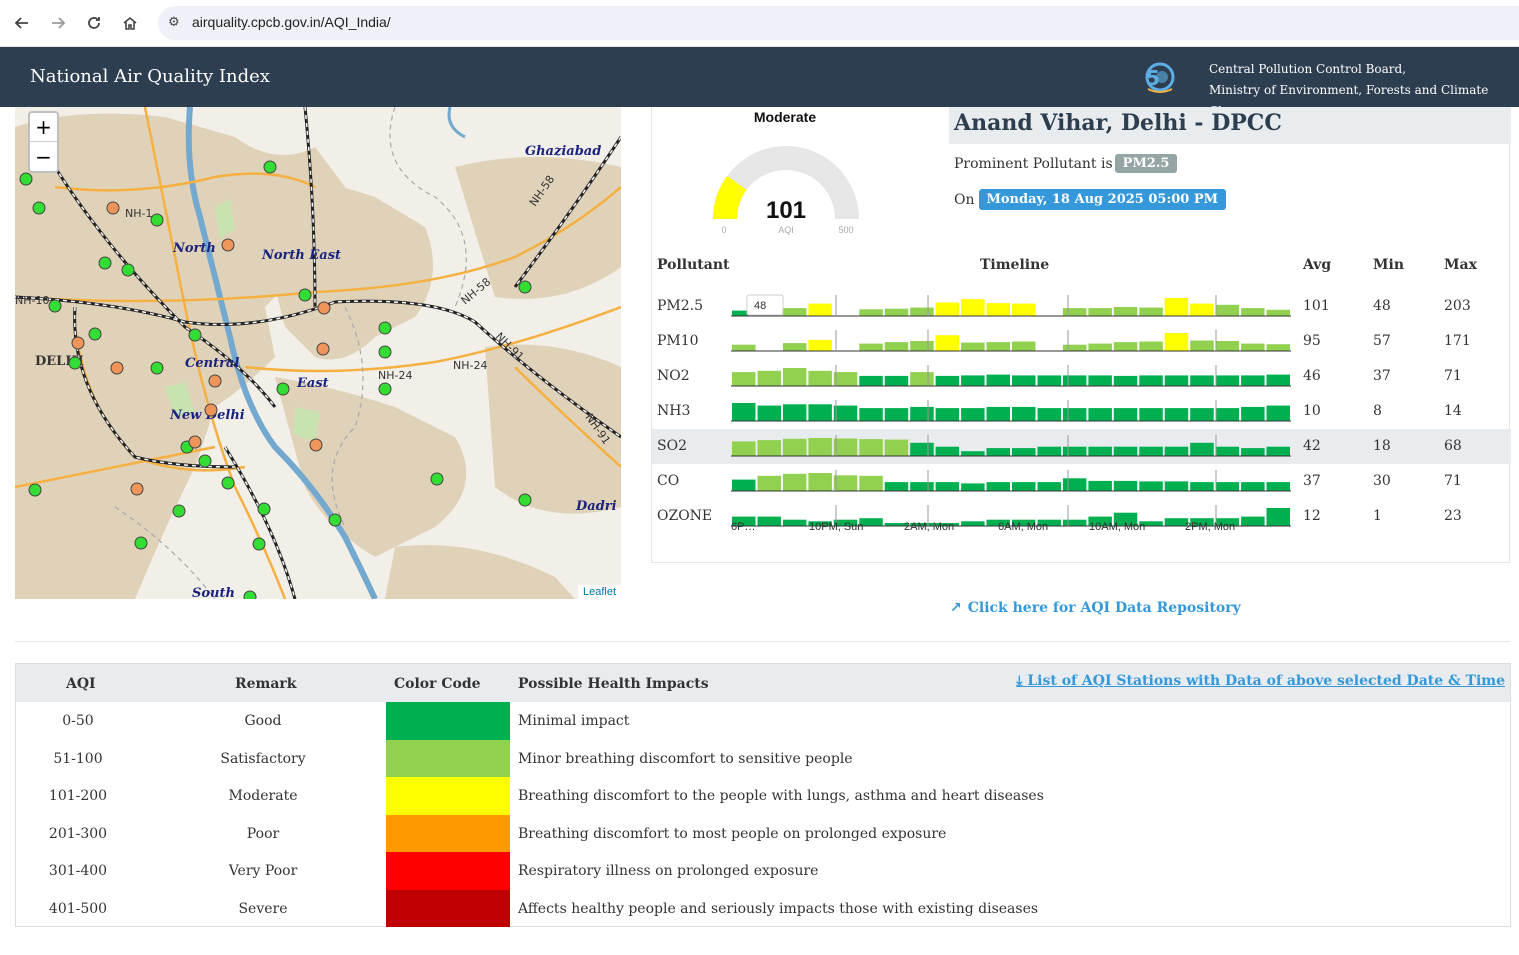 This screenshot has width=1519, height=955. I want to click on svg-text: NH-10, so click(32, 300).